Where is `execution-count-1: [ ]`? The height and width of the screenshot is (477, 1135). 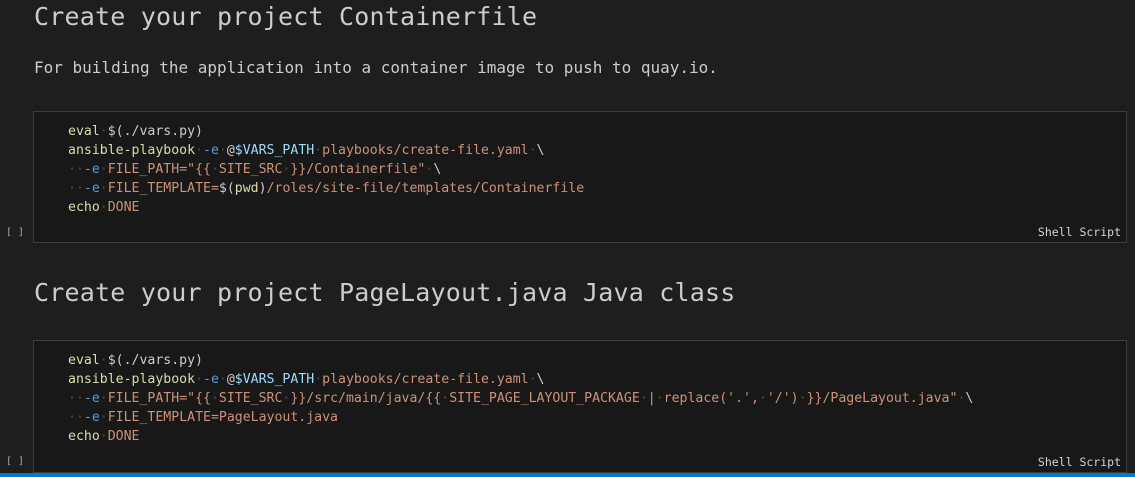
execution-count-1: [ ] is located at coordinates (15, 232).